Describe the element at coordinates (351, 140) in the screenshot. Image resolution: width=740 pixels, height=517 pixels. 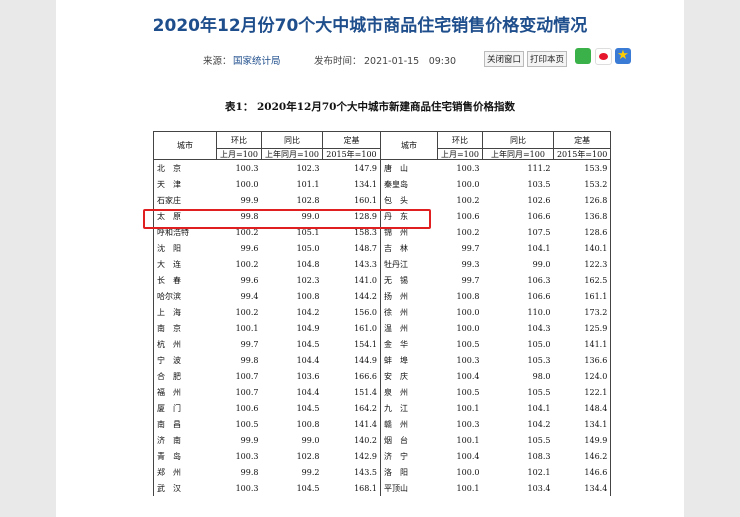
I see `header-base-1: 定基` at that location.